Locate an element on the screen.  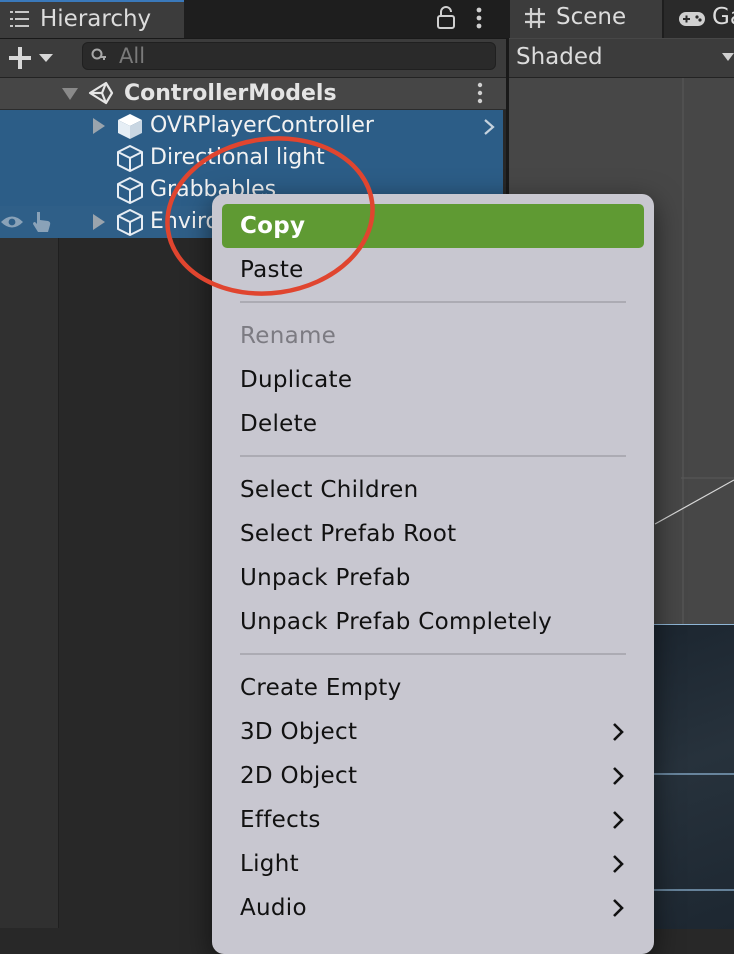
unity-logo-icon is located at coordinates (101, 93).